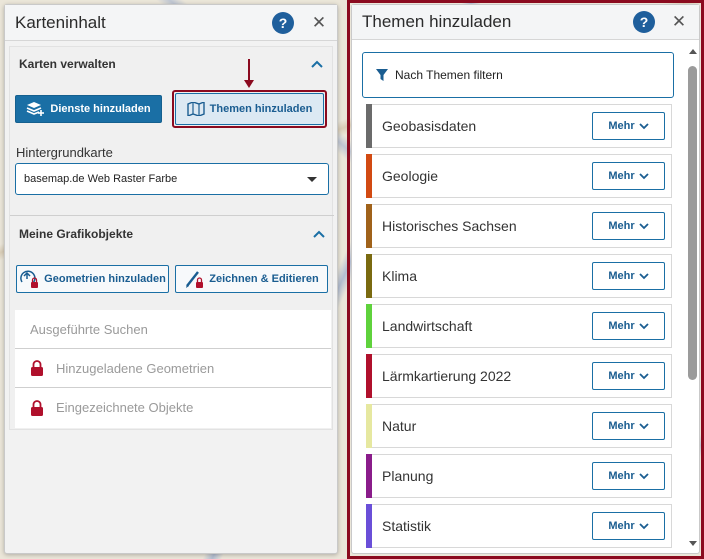  What do you see at coordinates (408, 476) in the screenshot?
I see `topic-label: Planung` at bounding box center [408, 476].